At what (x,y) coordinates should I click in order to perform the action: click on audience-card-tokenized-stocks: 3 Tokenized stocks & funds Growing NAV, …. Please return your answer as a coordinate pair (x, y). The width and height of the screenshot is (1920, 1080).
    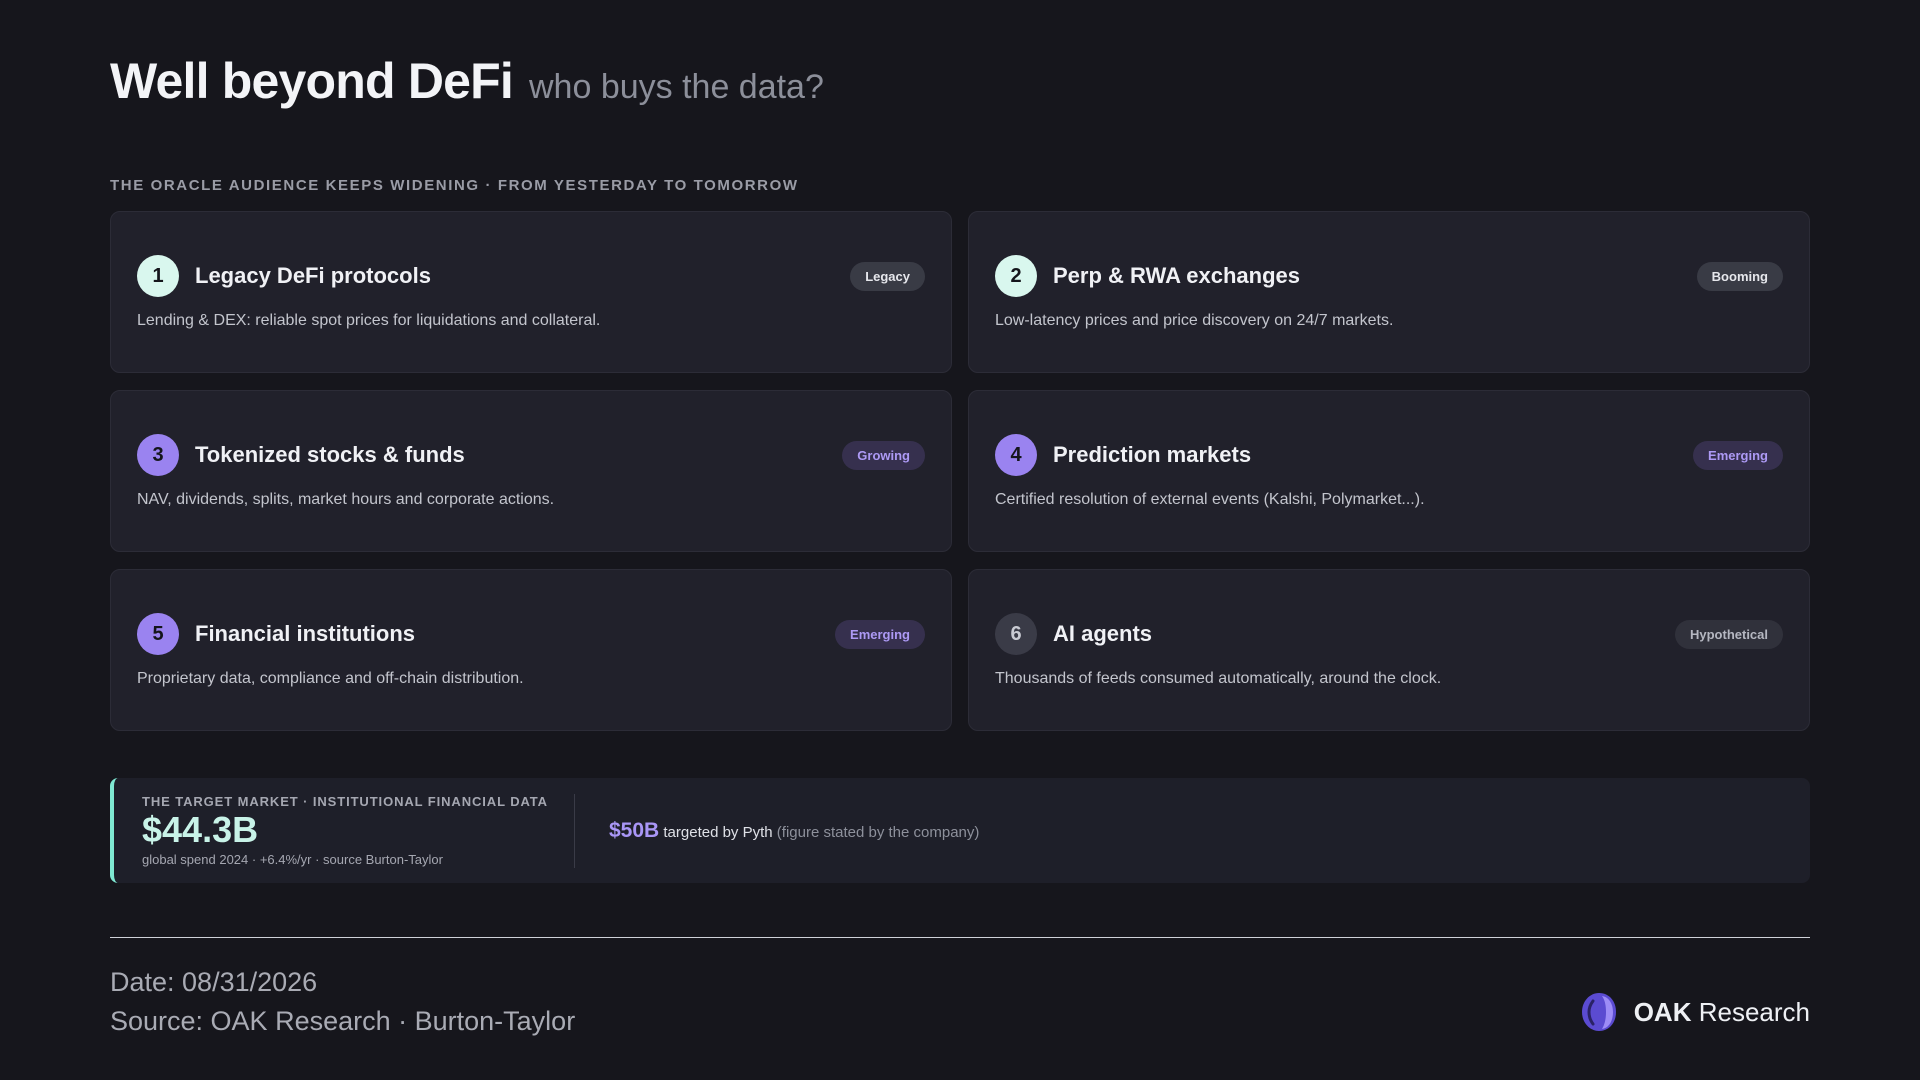
    Looking at the image, I should click on (531, 471).